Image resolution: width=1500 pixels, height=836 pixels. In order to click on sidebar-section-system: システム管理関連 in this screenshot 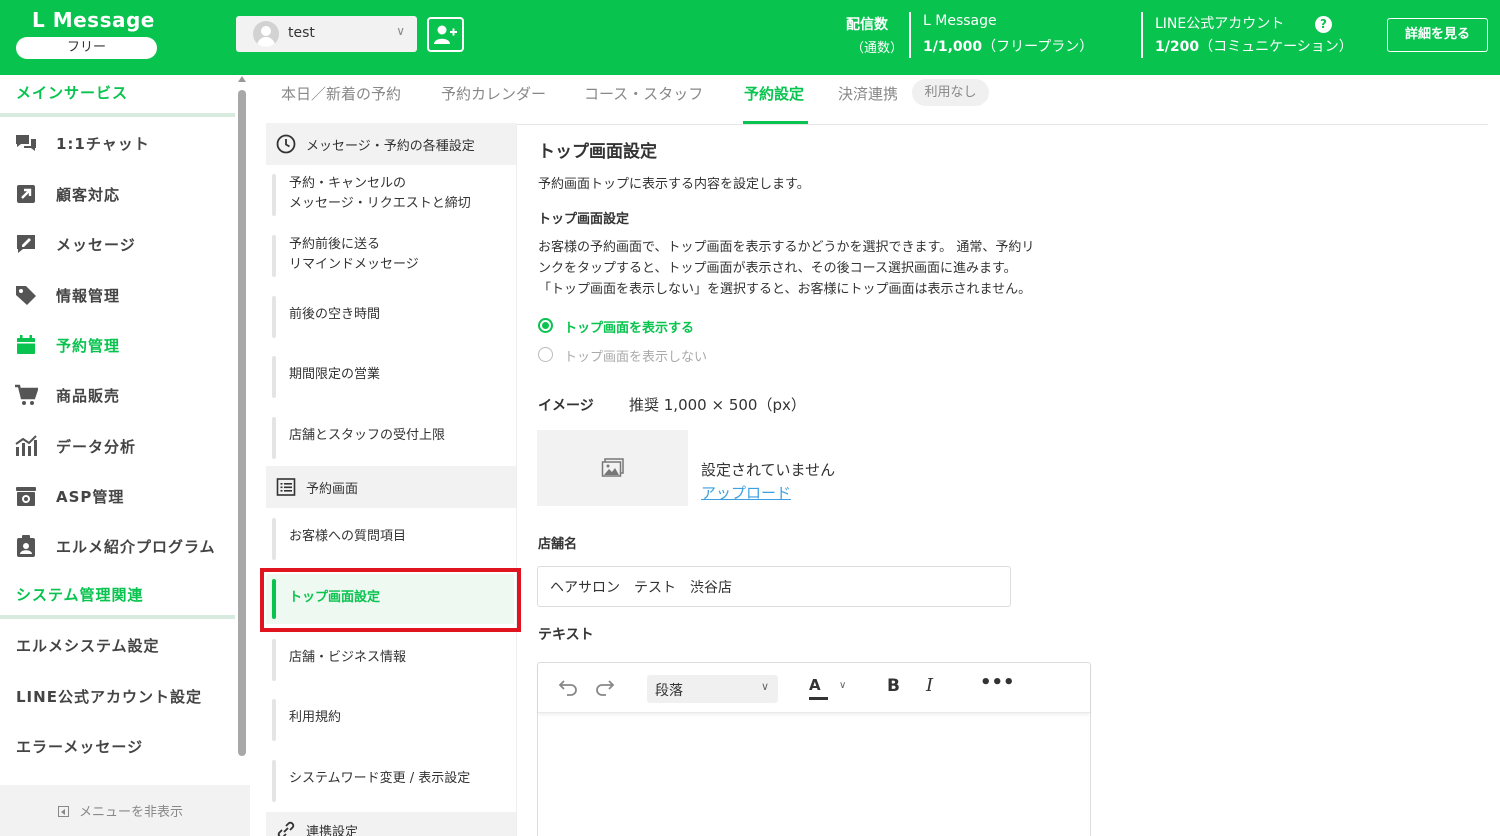, I will do `click(80, 595)`.